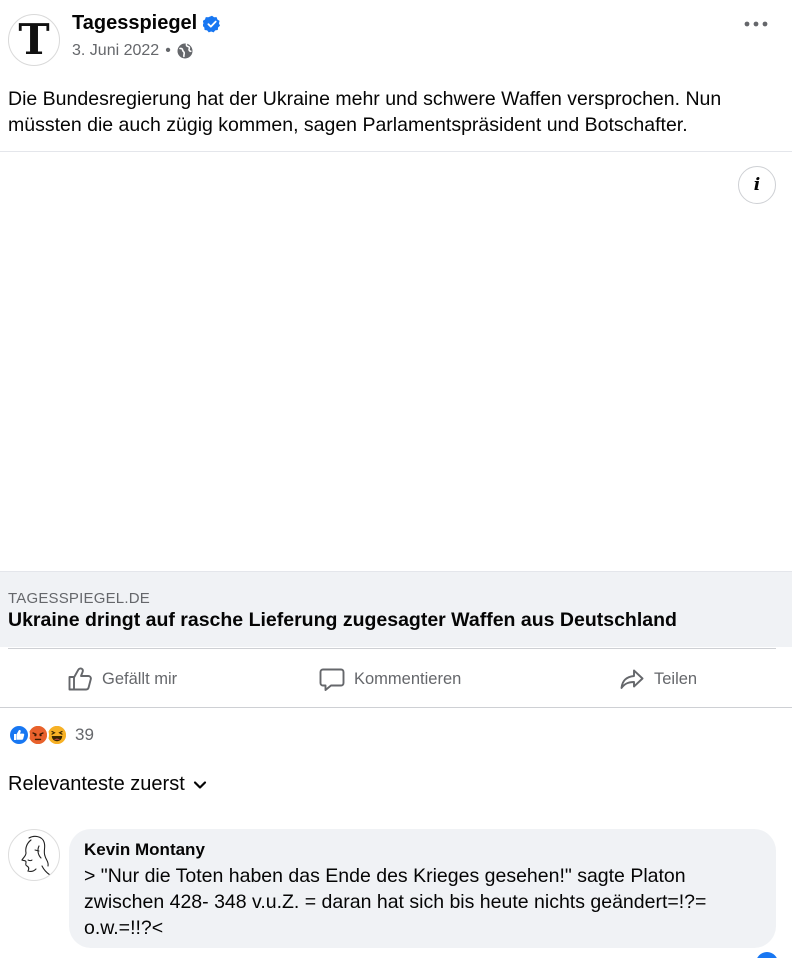  I want to click on post-meta: 3. Juni 2022 •, so click(132, 51).